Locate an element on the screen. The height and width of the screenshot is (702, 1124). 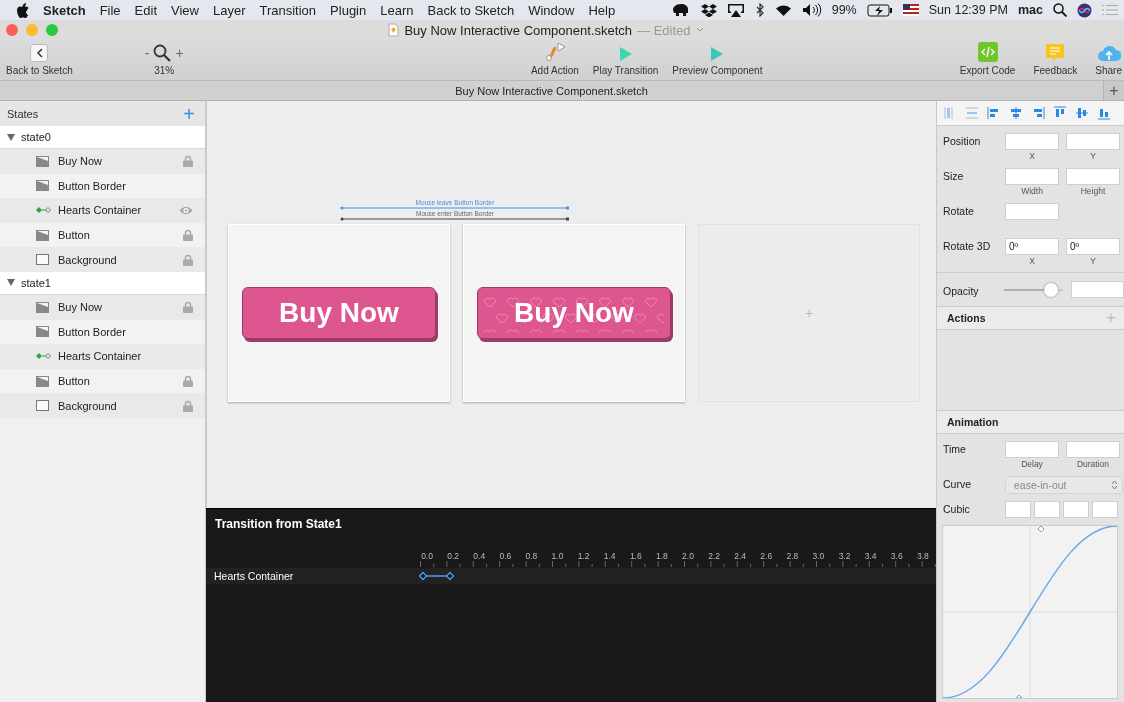
menu-item: Edit is located at coordinates (145, 10).